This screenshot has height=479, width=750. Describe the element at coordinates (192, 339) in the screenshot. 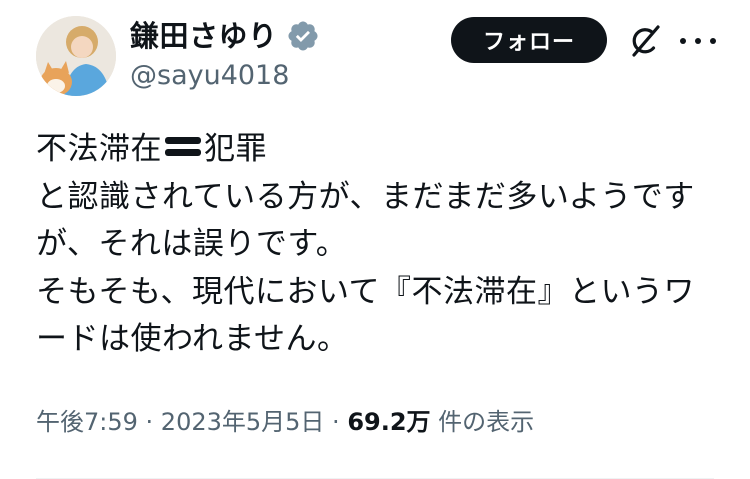

I see `tweet-line: ードは使われません。` at that location.